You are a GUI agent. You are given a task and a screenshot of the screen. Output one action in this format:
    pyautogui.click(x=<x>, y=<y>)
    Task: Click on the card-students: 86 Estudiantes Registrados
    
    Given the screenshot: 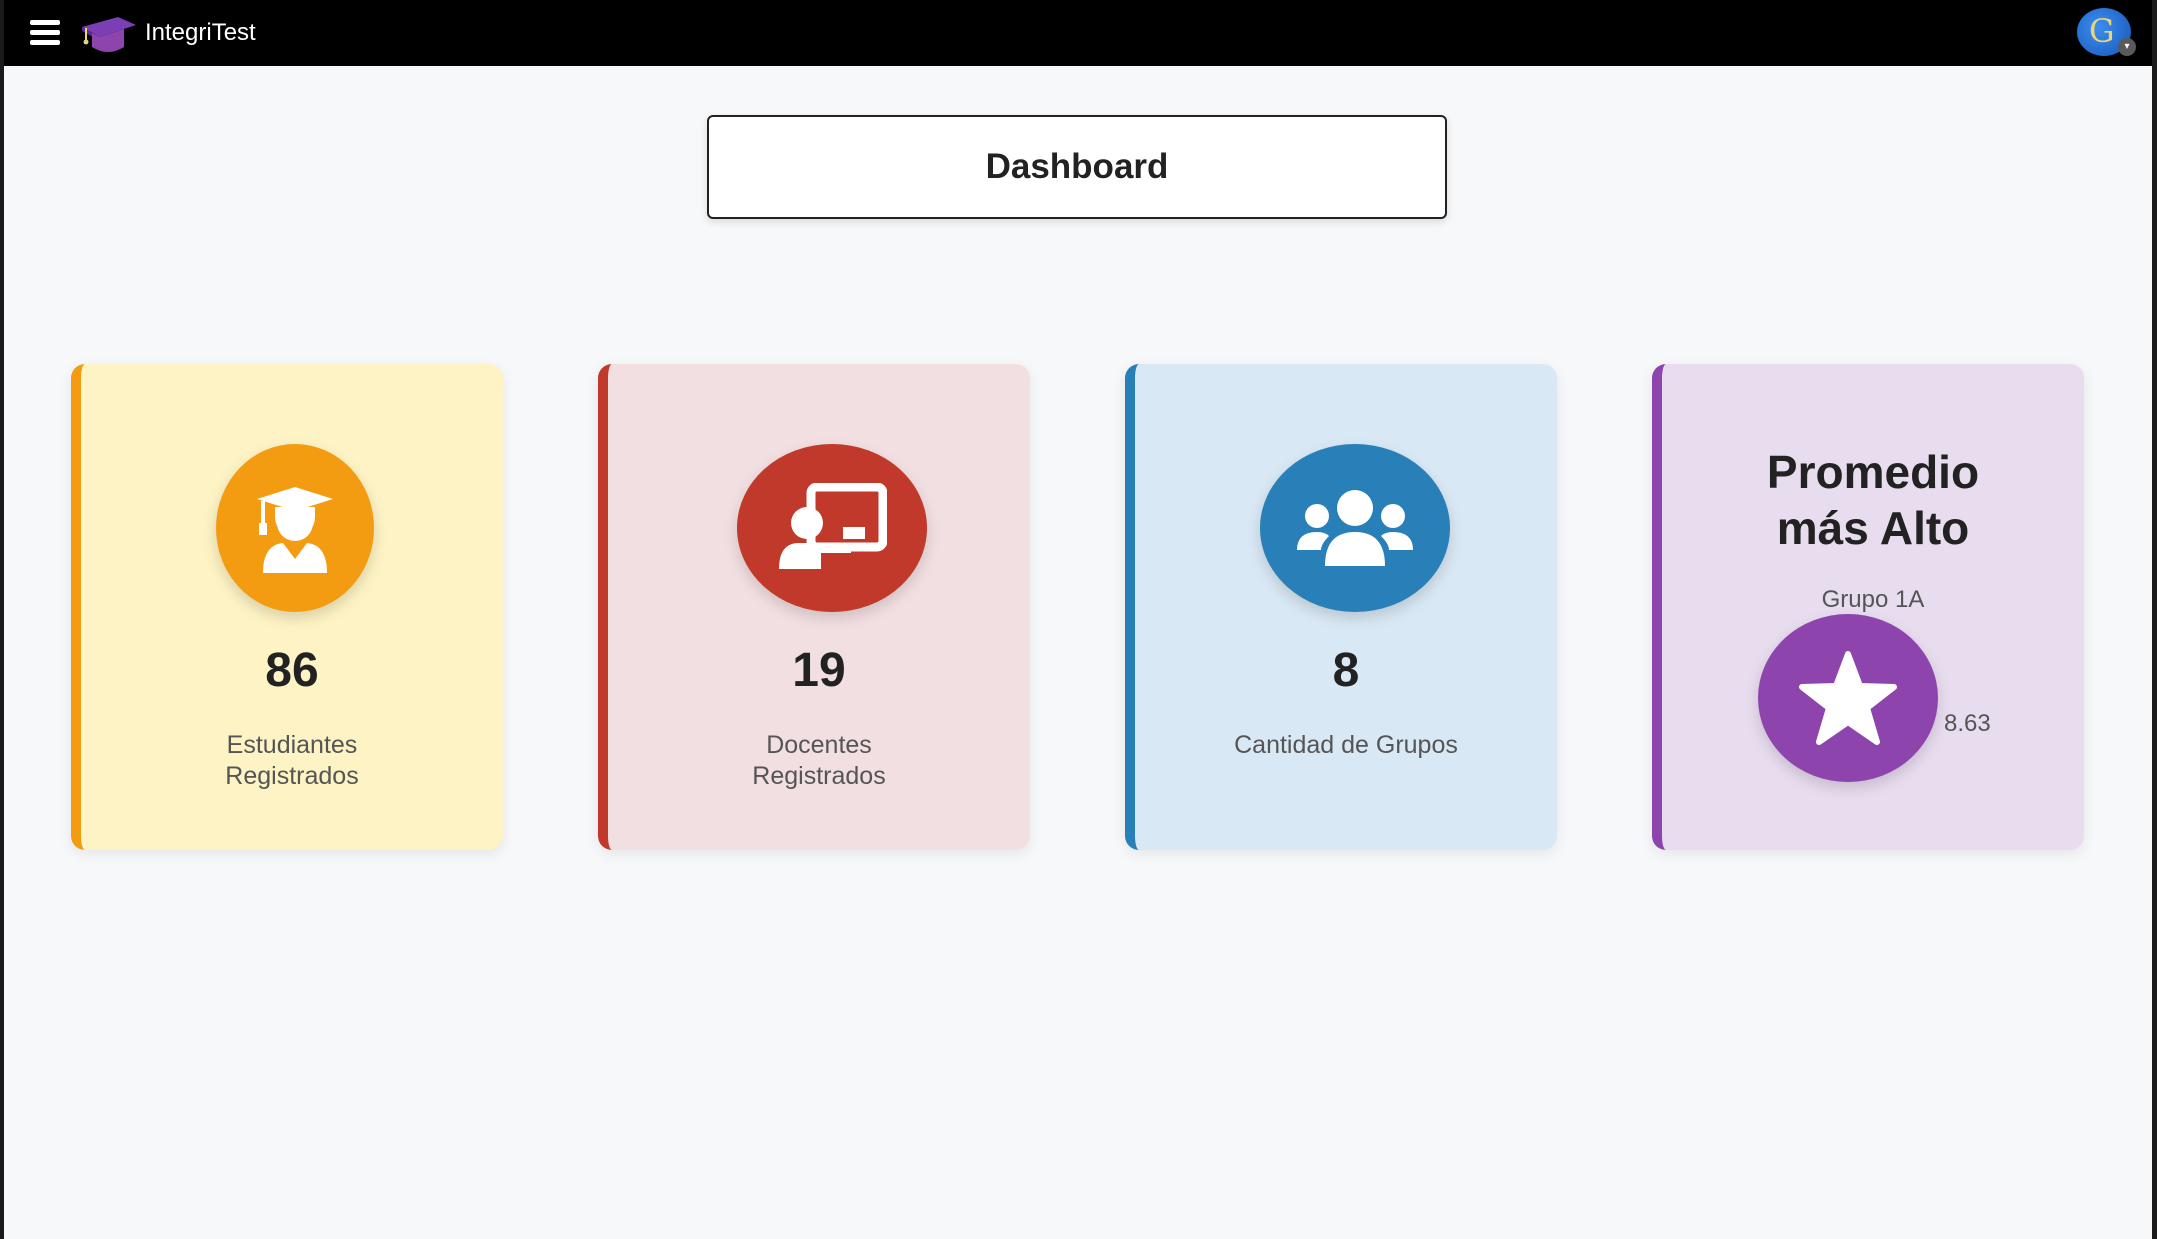 What is the action you would take?
    pyautogui.click(x=287, y=607)
    